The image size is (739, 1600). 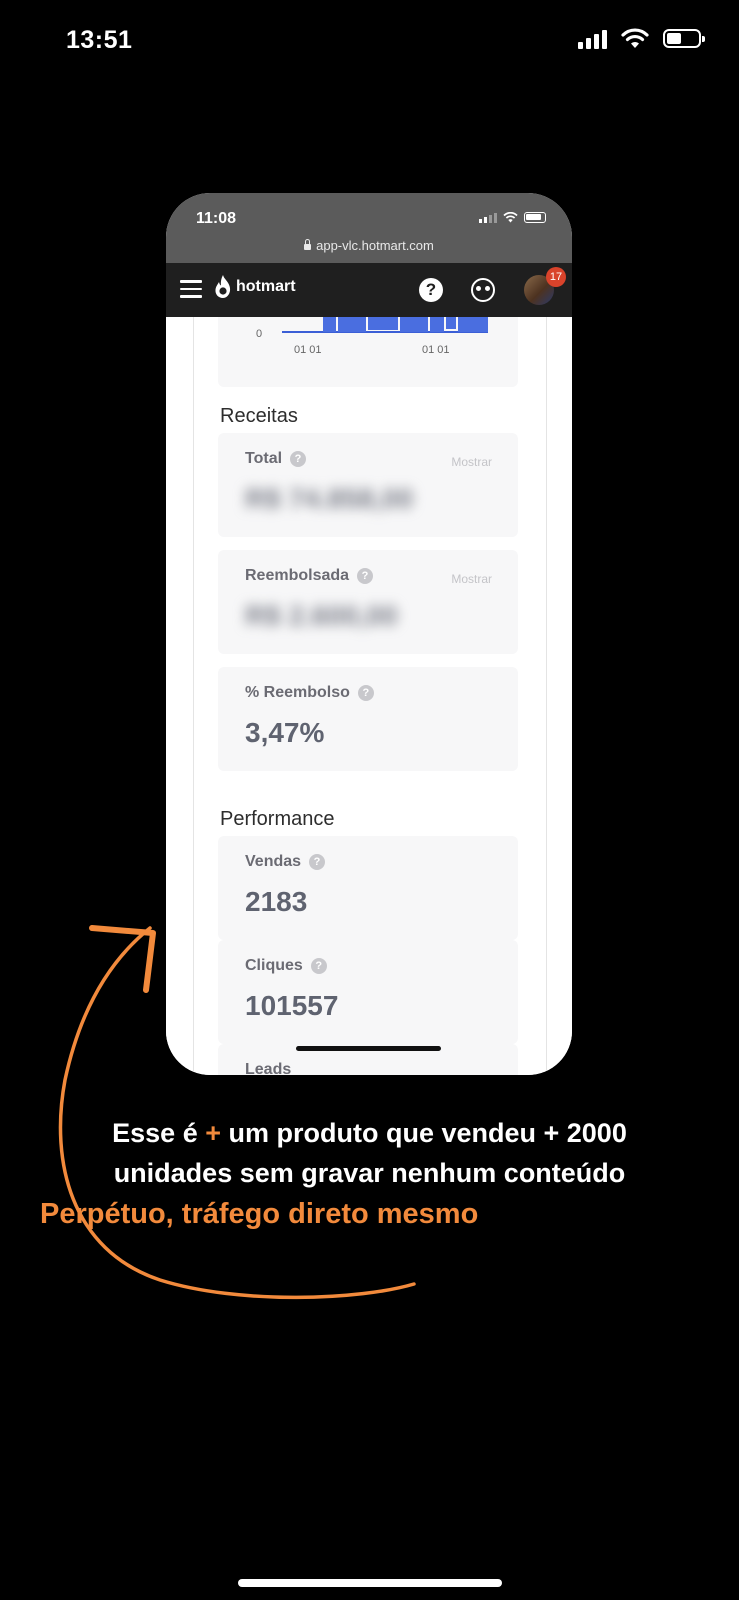 I want to click on caption-line-1: Esse é + um produto que vendeu + 2000, so click(x=369, y=1133).